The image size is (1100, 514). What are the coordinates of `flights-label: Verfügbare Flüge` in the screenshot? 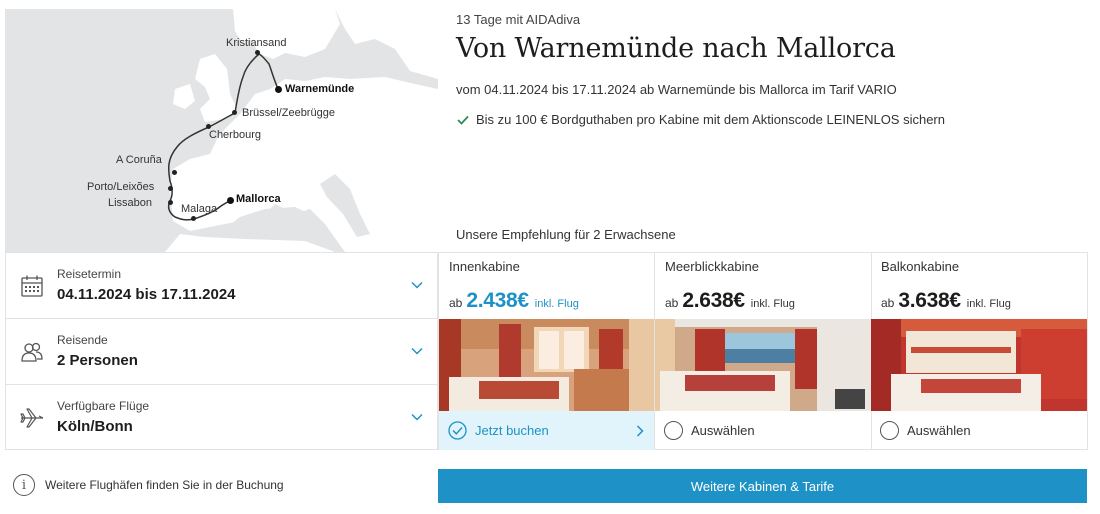 It's located at (103, 406).